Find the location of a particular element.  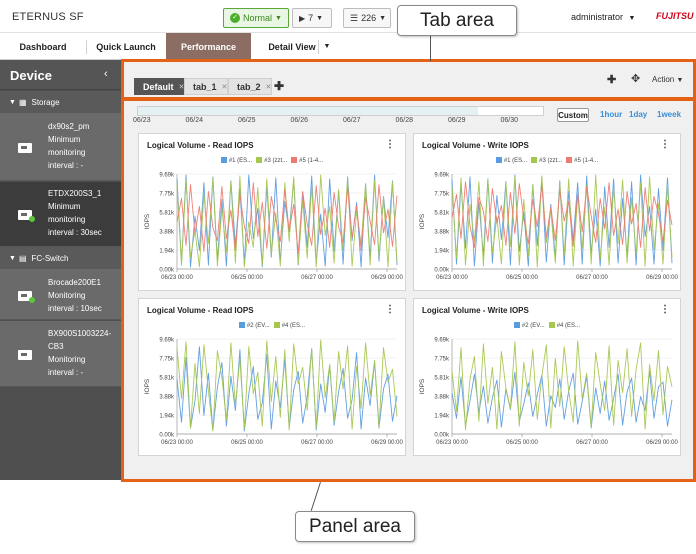

device-name: CB3 is located at coordinates (56, 346).